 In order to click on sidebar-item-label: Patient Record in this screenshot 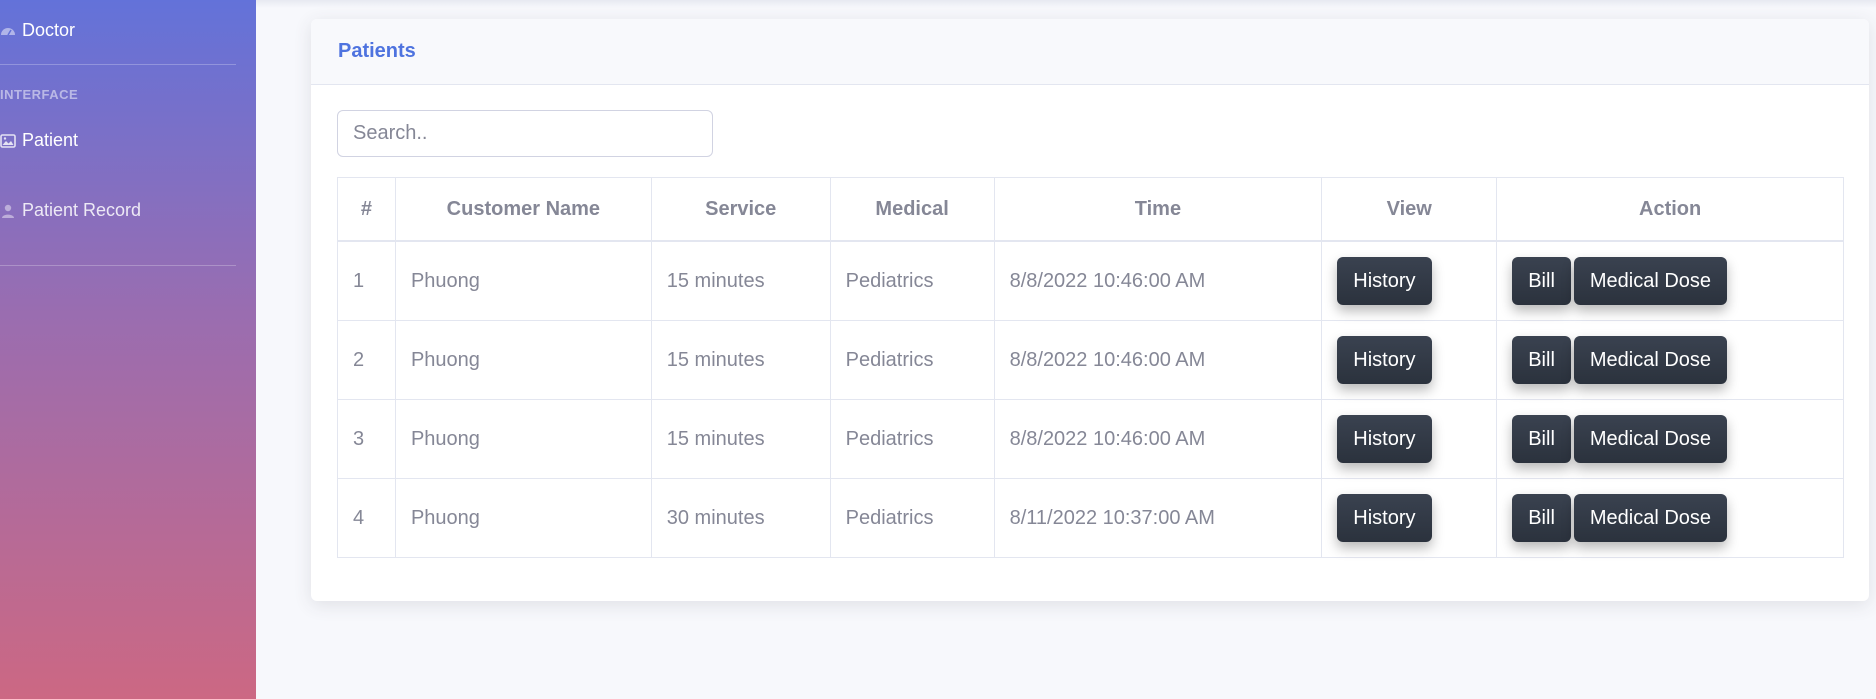, I will do `click(82, 210)`.